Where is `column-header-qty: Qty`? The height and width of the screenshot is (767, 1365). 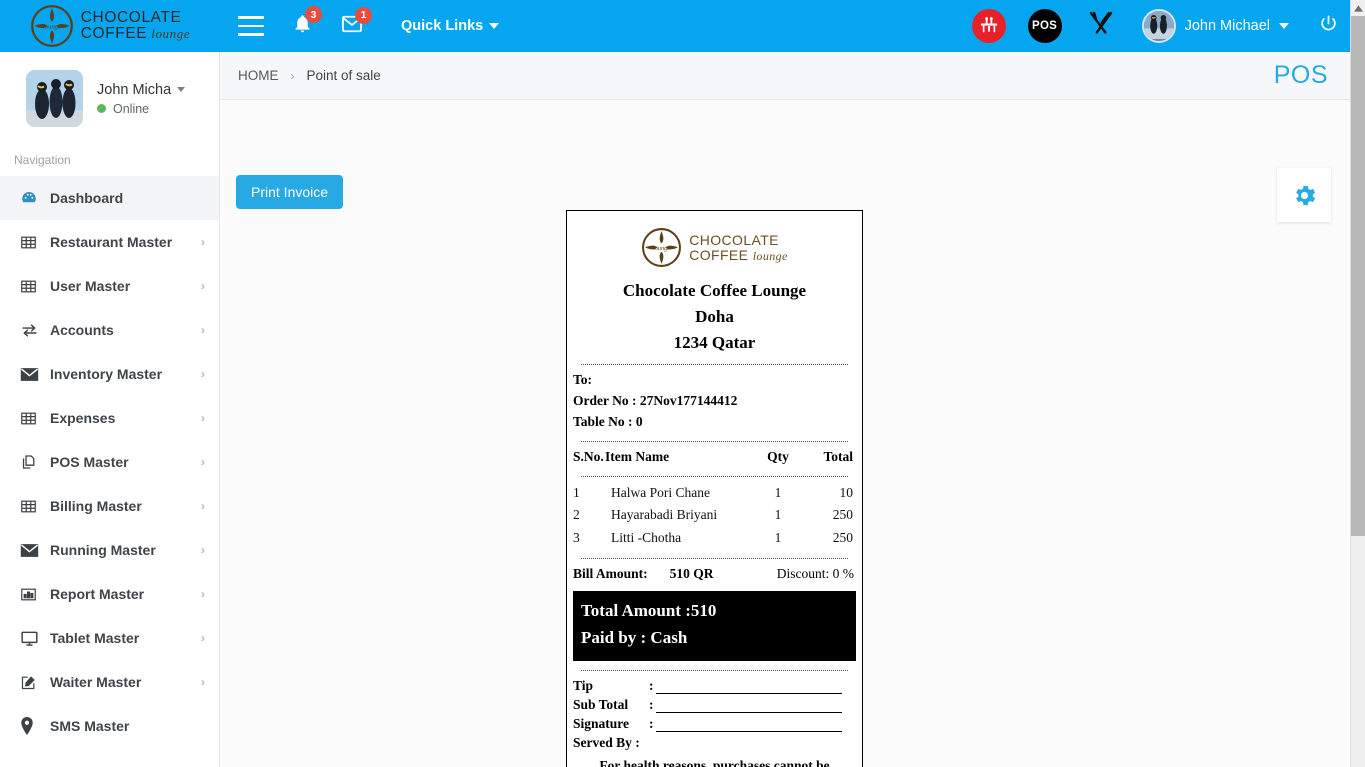 column-header-qty: Qty is located at coordinates (778, 457).